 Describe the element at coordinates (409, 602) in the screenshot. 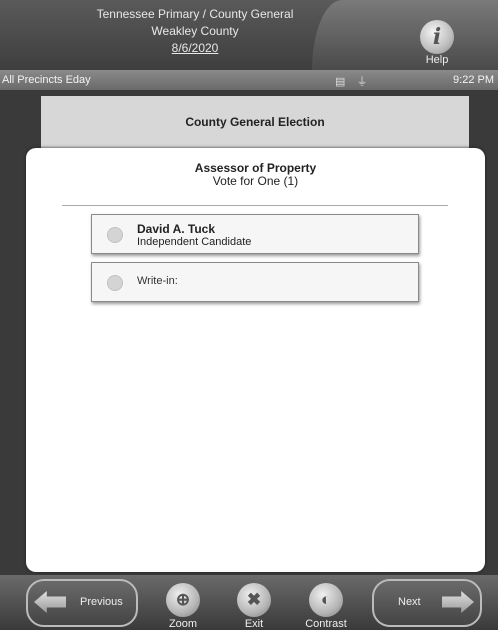

I see `next-label: Next` at that location.